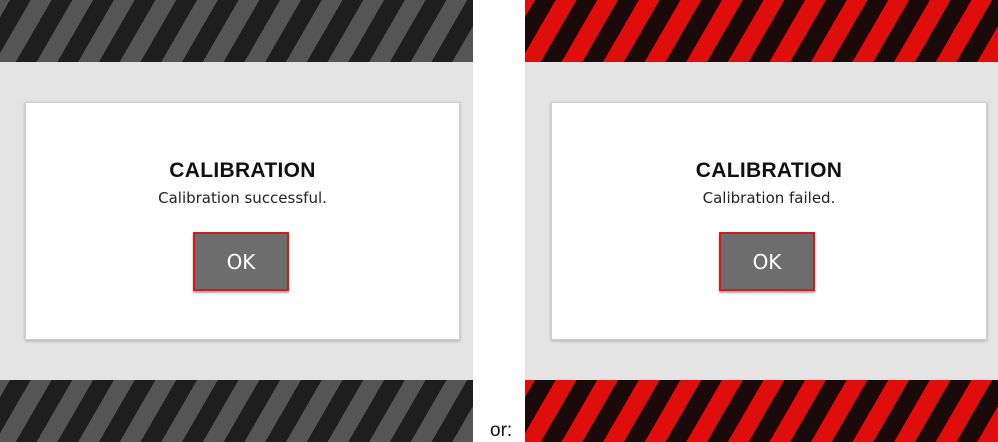 Image resolution: width=998 pixels, height=442 pixels. Describe the element at coordinates (242, 198) in the screenshot. I see `dialog-message: Calibration successful.` at that location.